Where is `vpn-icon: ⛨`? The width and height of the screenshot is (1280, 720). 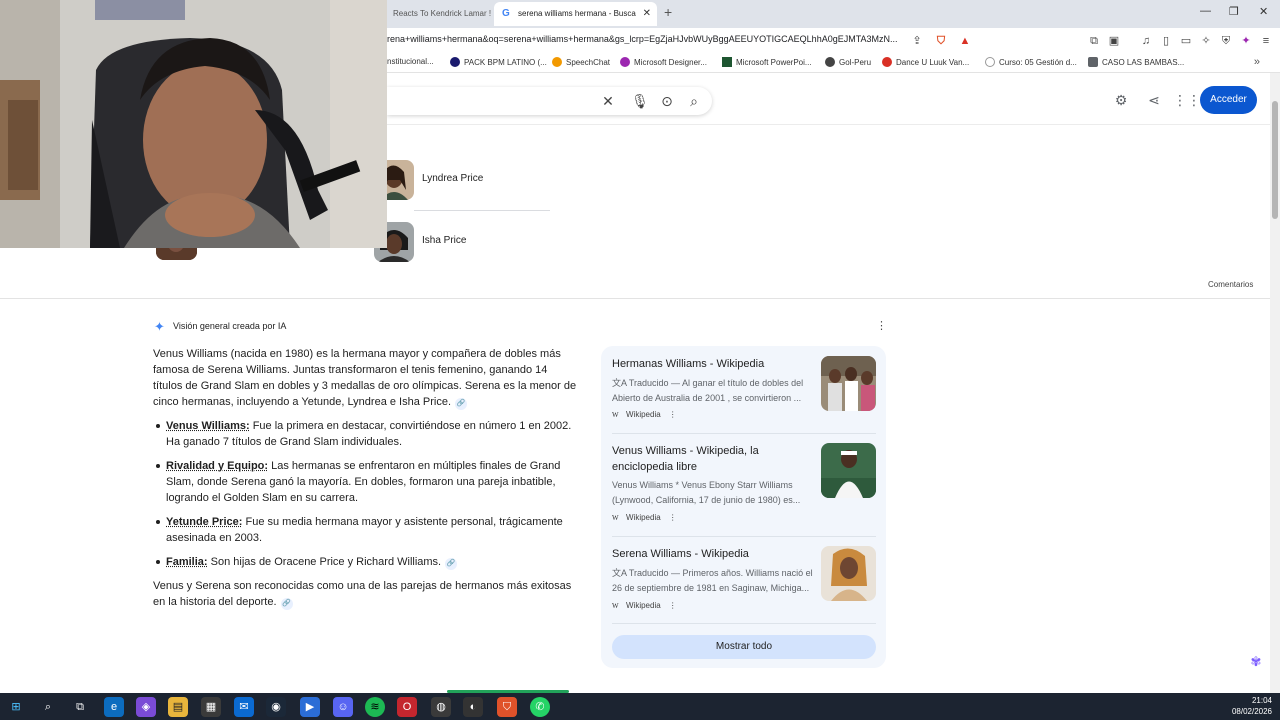
vpn-icon: ⛨ is located at coordinates (1226, 41).